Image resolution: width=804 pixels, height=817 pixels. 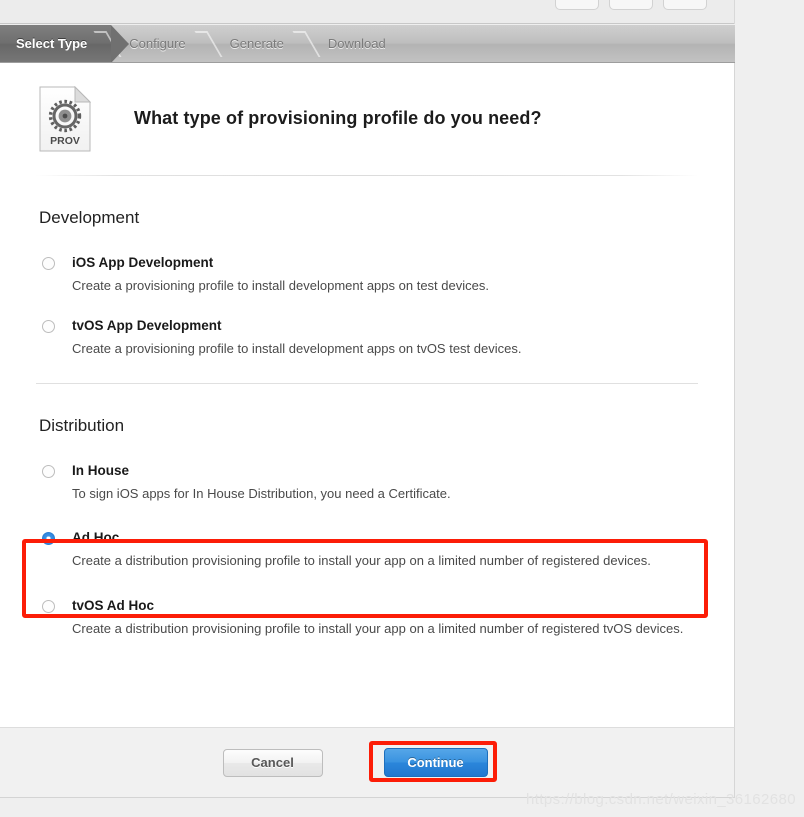 What do you see at coordinates (734, 12) in the screenshot?
I see `panel-right-edge` at bounding box center [734, 12].